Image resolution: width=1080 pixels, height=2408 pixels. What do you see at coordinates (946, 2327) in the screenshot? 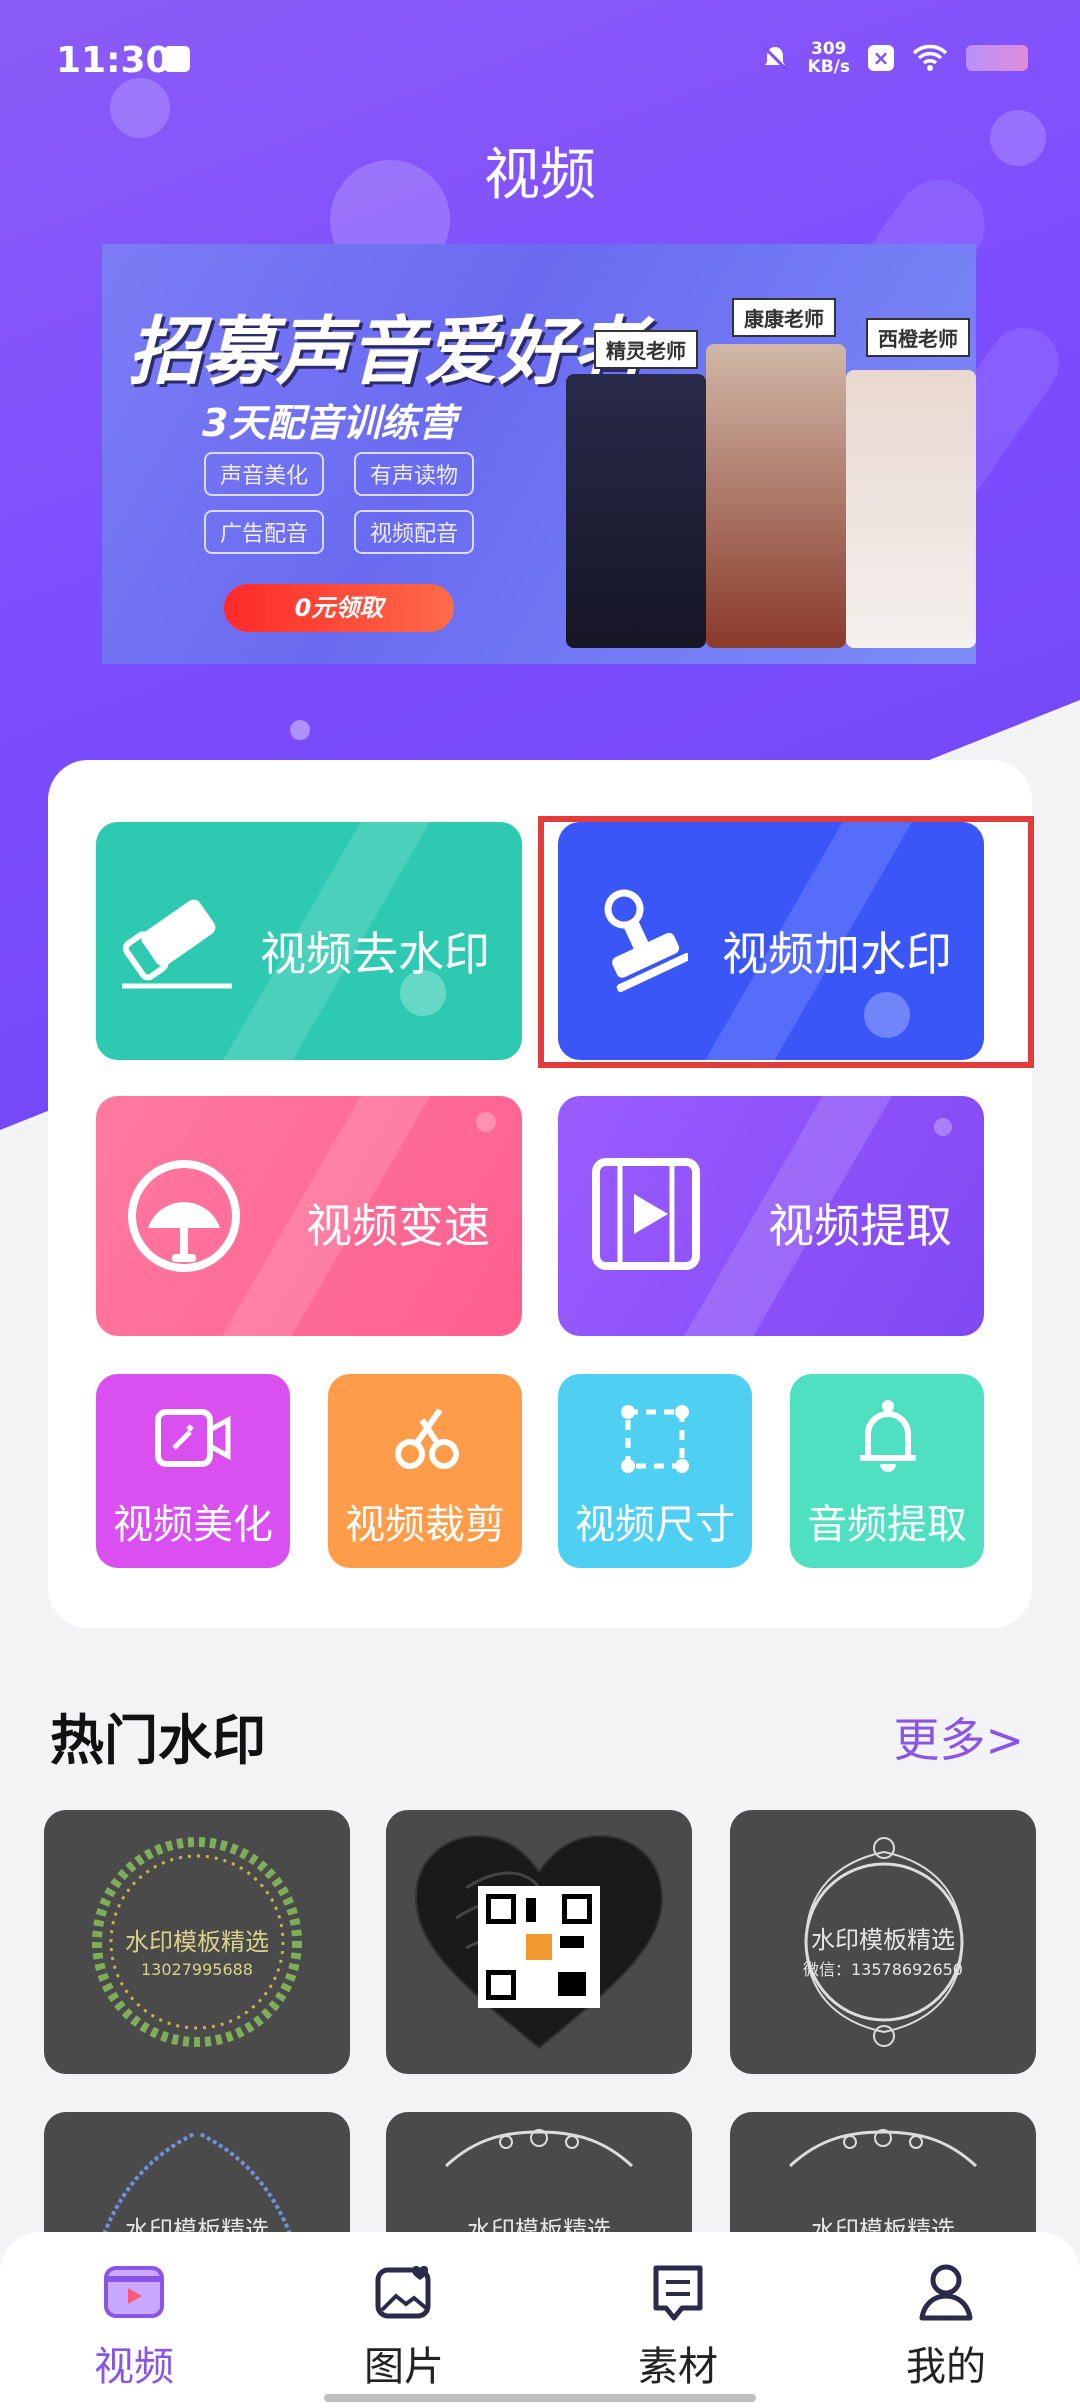
I see `tab-profile: 我的` at bounding box center [946, 2327].